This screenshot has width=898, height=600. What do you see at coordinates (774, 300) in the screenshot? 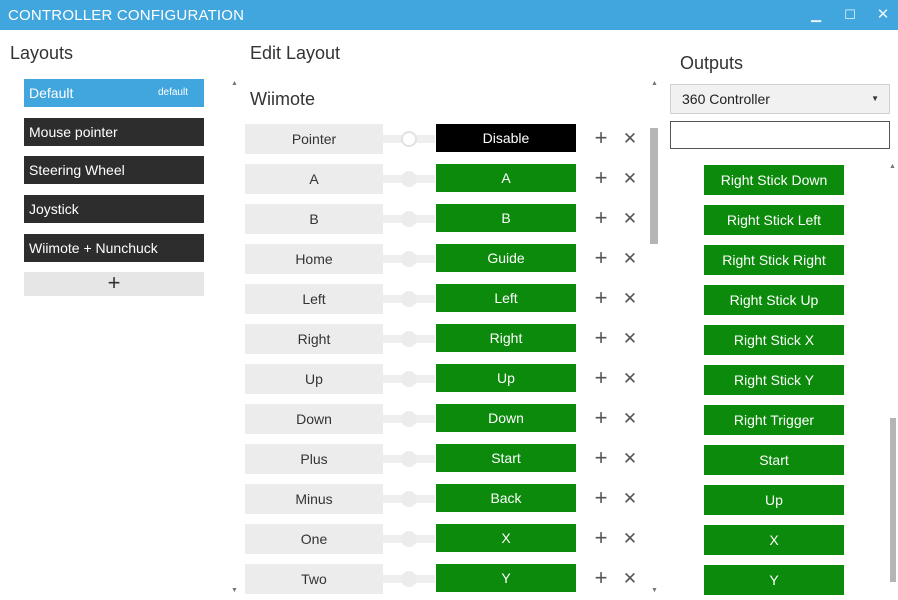
I see `output-item: Right Stick Up` at bounding box center [774, 300].